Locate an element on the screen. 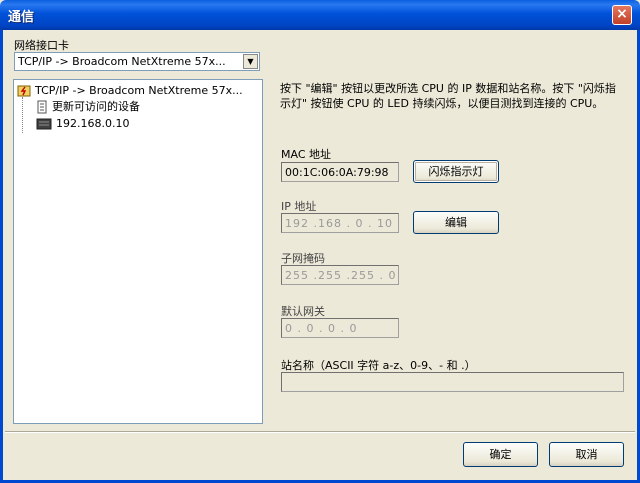 This screenshot has height=483, width=640. mac-value: 00:1C:06:0A:79:98 is located at coordinates (337, 172).